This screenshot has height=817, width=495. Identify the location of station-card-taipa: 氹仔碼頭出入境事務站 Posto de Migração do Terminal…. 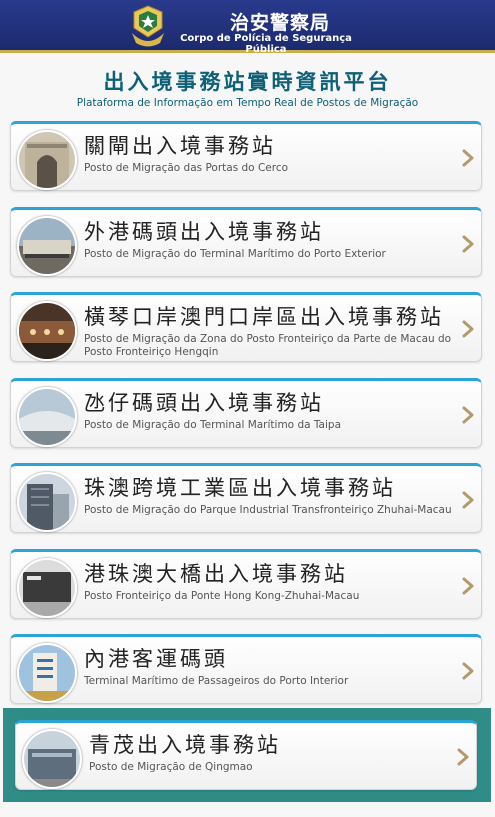
(246, 413).